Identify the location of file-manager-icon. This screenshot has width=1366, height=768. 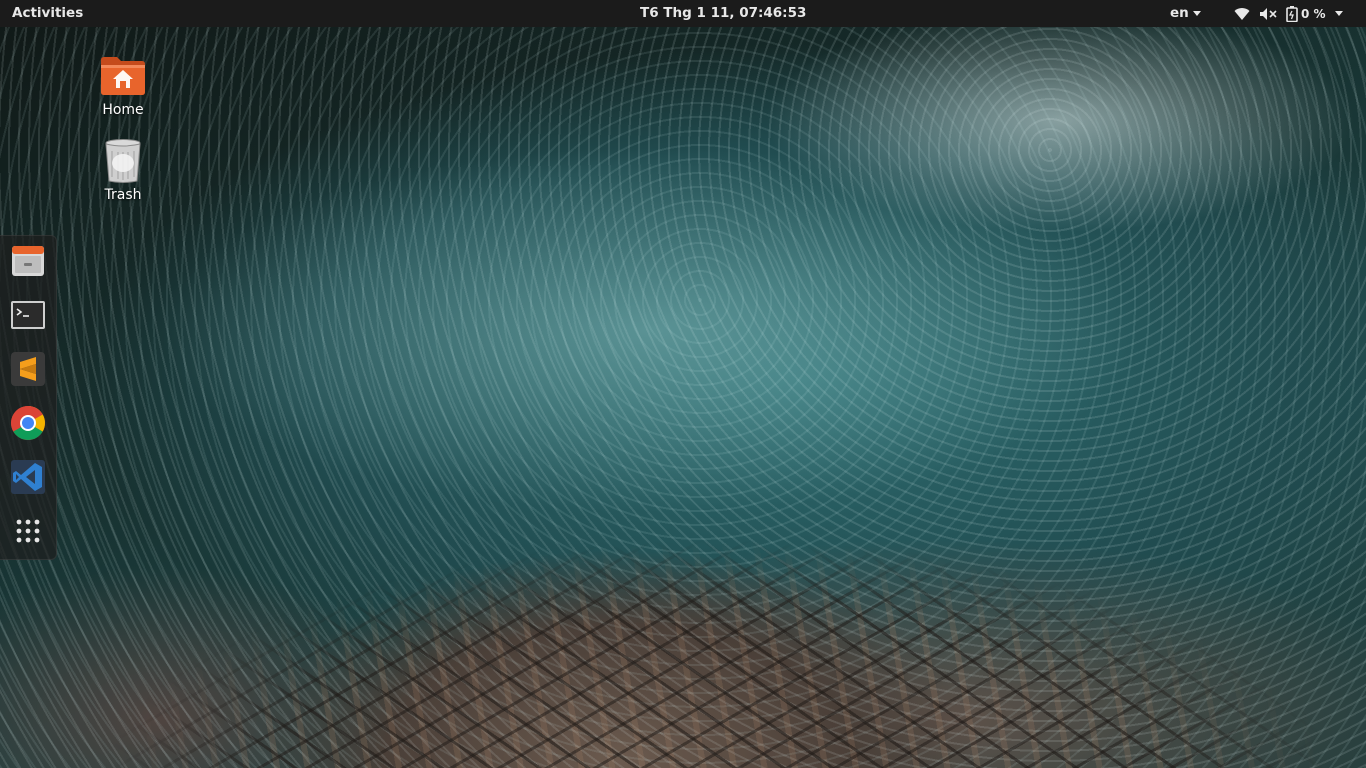
(28, 263).